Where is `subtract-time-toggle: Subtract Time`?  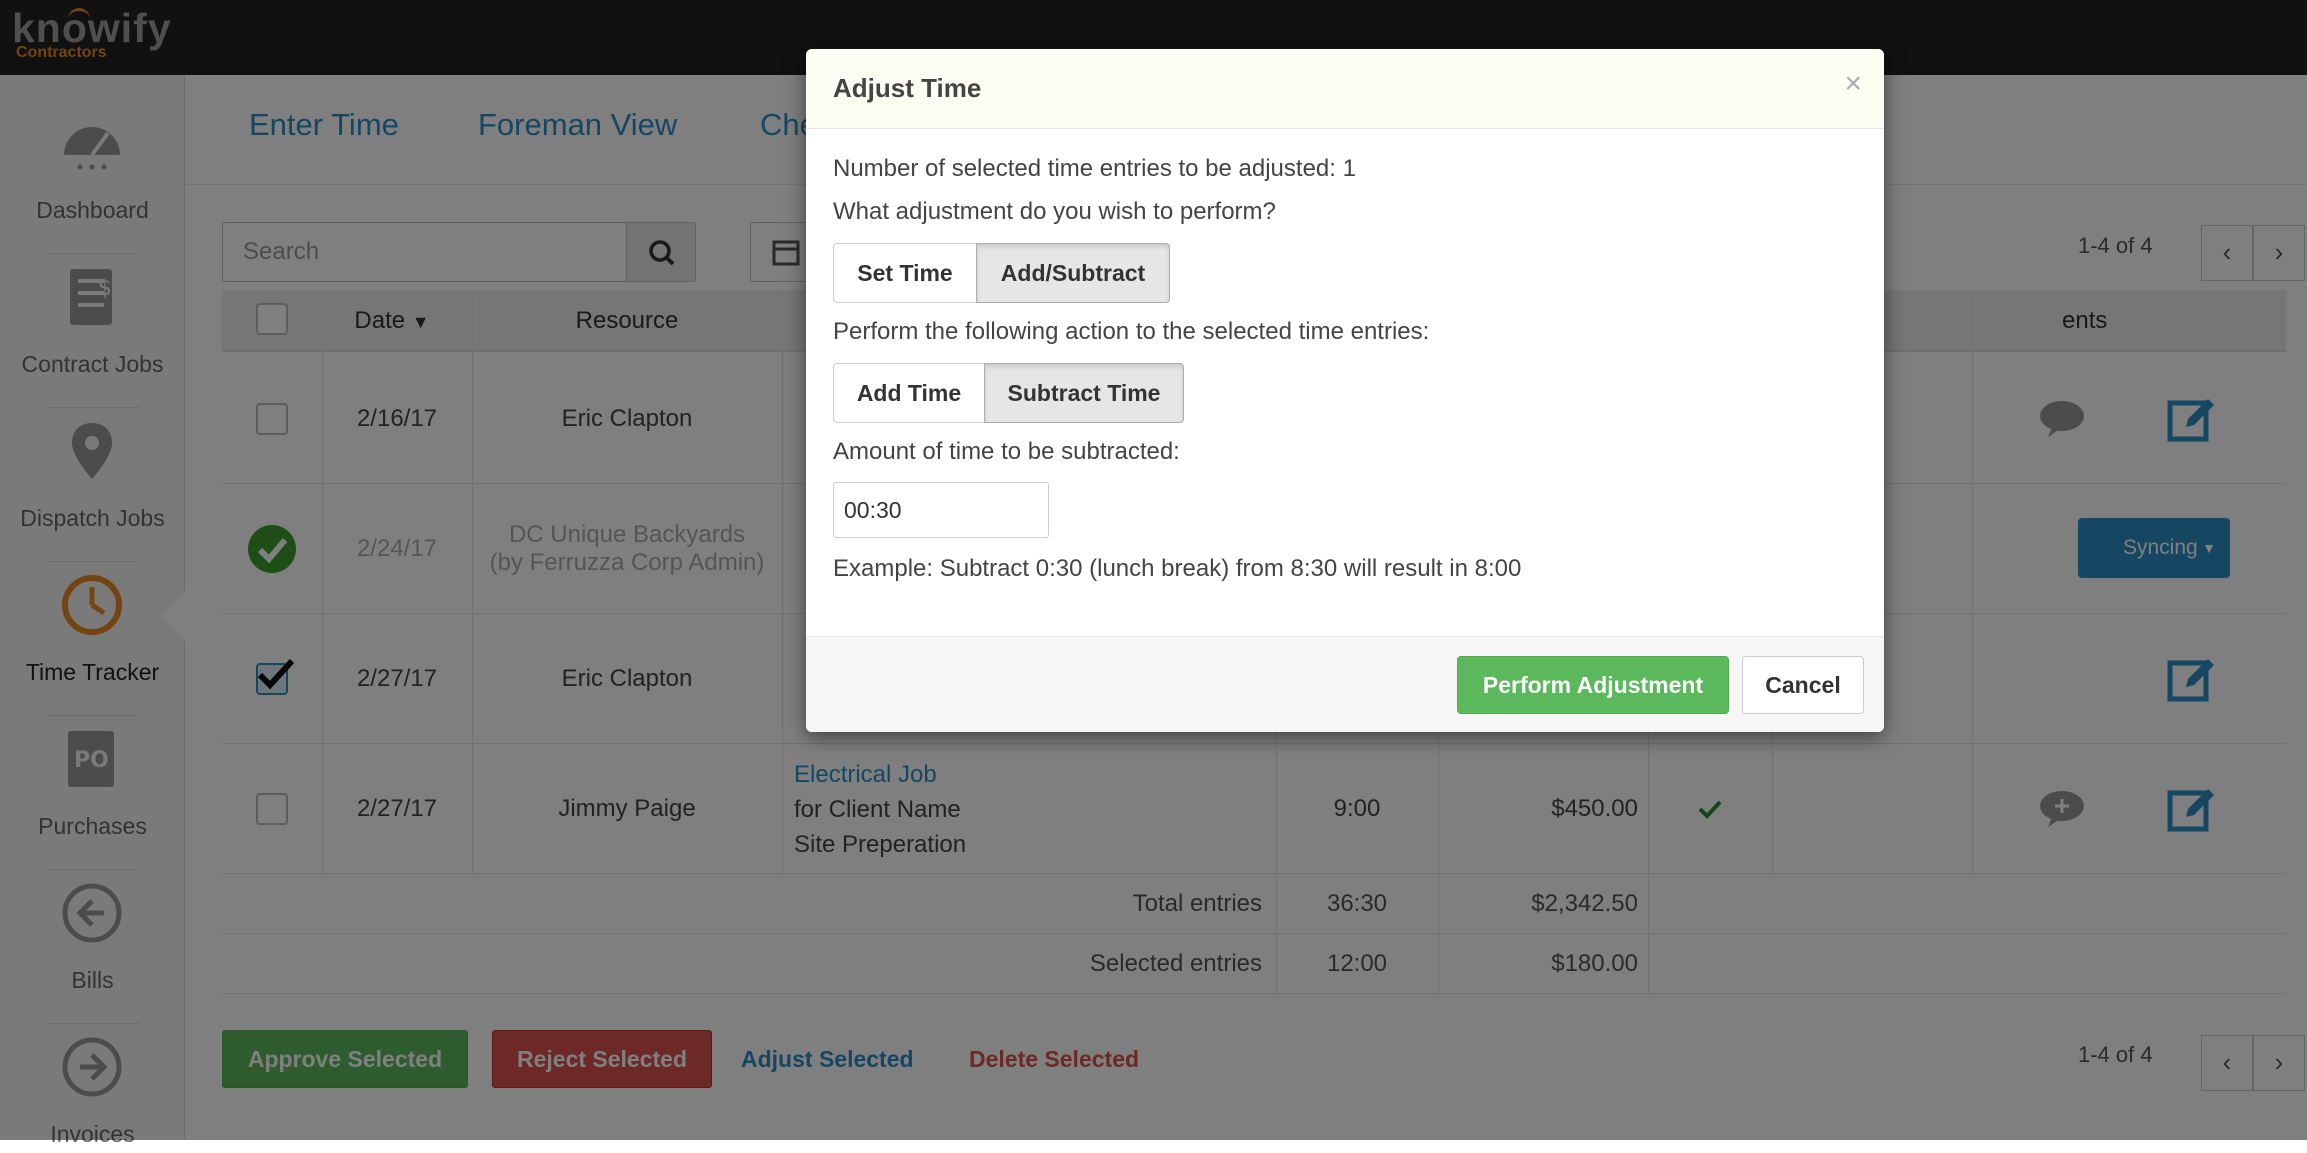 subtract-time-toggle: Subtract Time is located at coordinates (1084, 393).